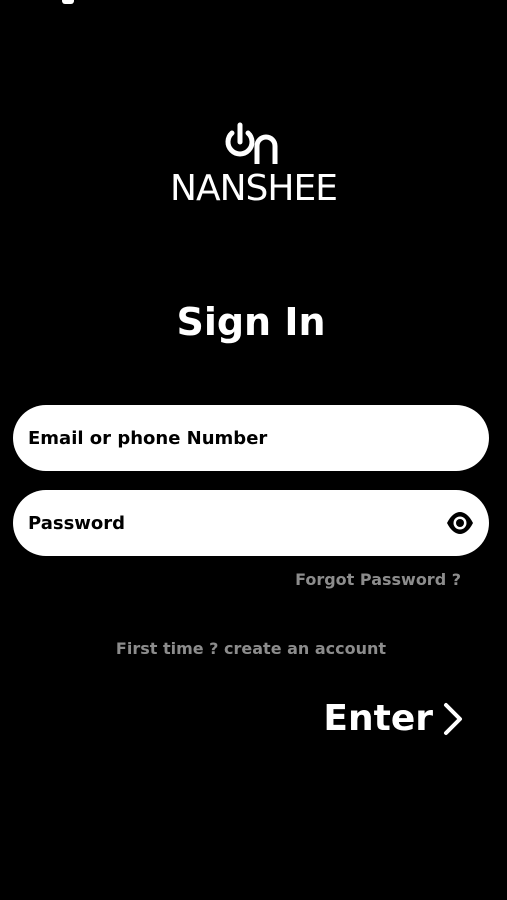  What do you see at coordinates (378, 580) in the screenshot?
I see `forgot-password-link: Forgot Password ?` at bounding box center [378, 580].